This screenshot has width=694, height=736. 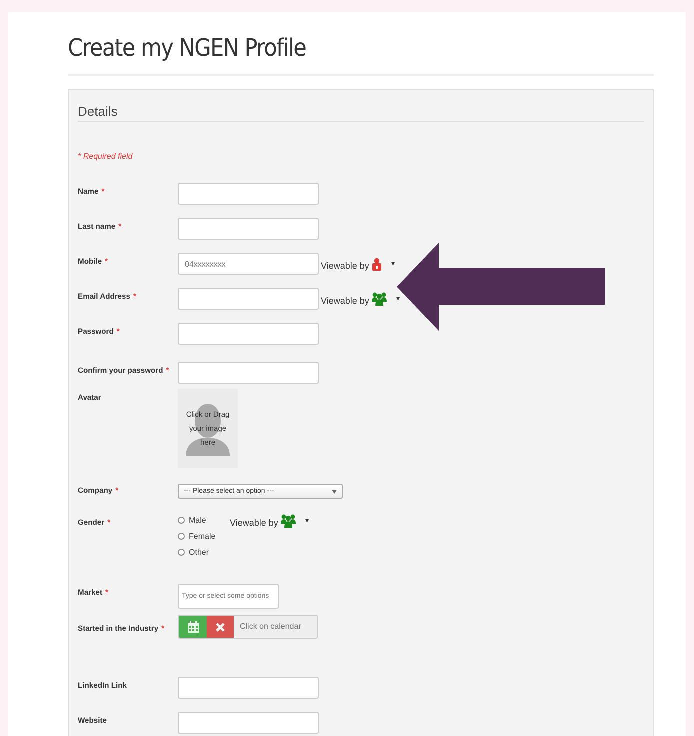 I want to click on close-icon, so click(x=220, y=627).